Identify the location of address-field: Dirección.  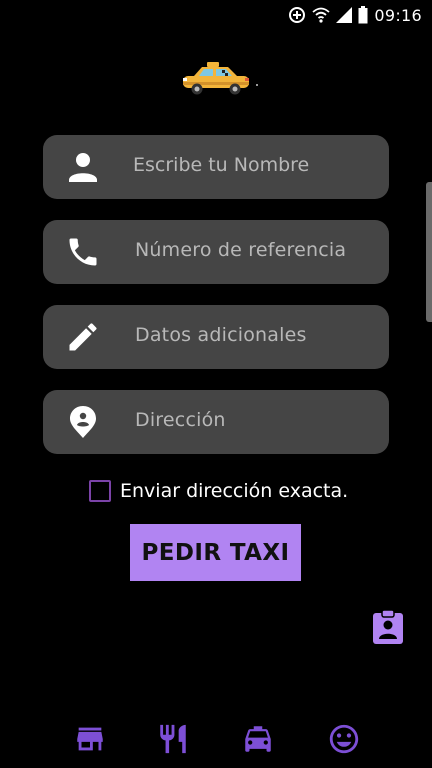
(216, 422).